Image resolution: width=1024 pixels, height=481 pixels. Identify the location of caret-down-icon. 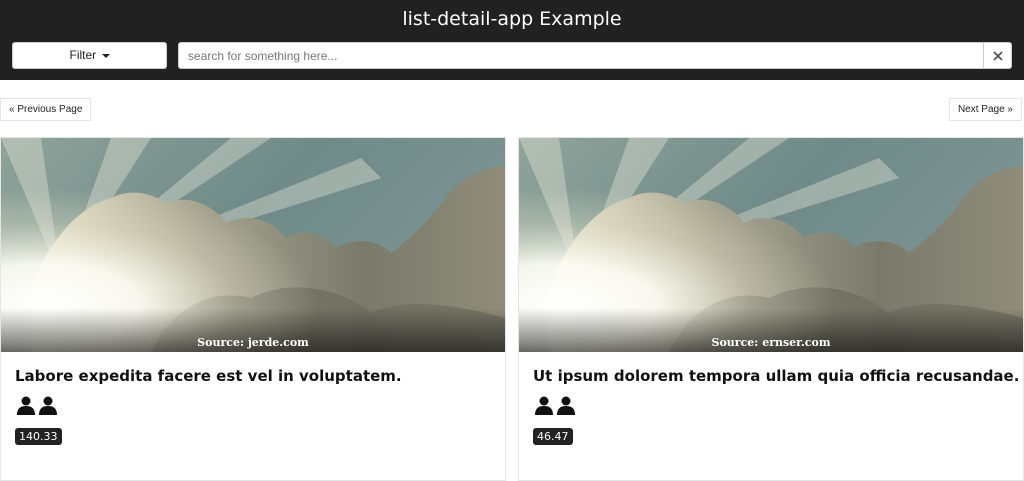
(105, 55).